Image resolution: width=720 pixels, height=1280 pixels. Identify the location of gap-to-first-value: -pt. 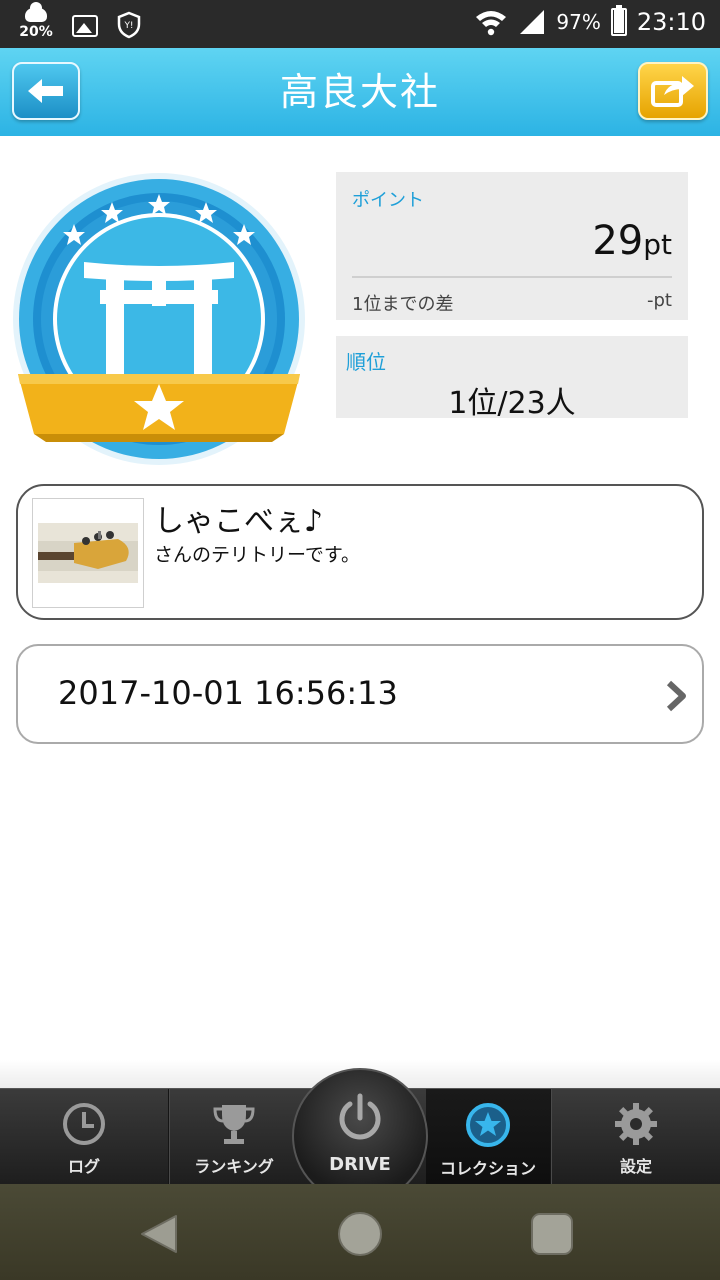
(659, 300).